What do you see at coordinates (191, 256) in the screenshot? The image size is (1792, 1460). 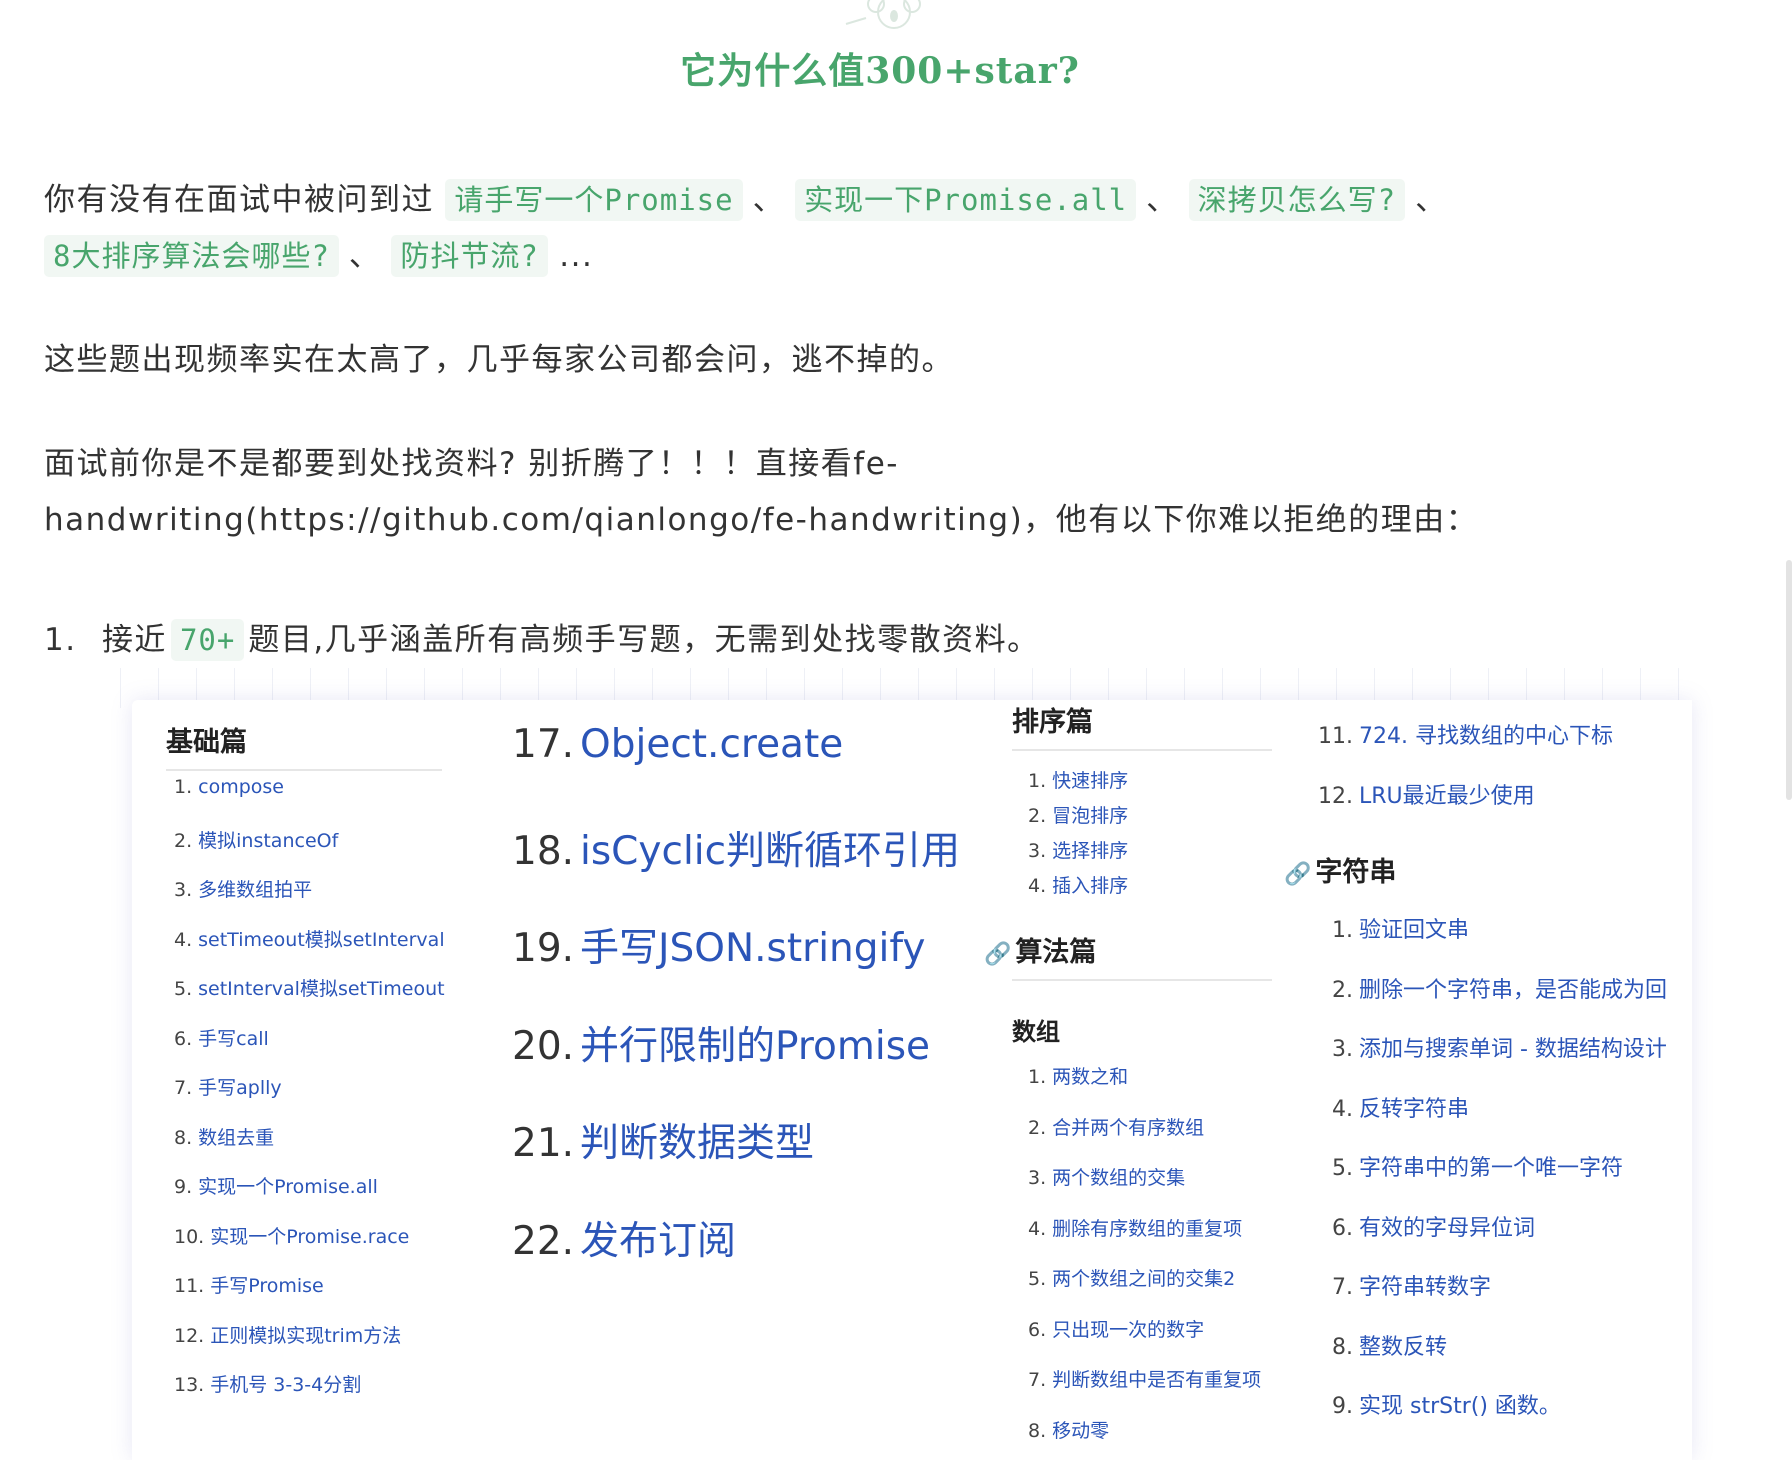 I see `inline-code: 8大排序算法会哪些?` at bounding box center [191, 256].